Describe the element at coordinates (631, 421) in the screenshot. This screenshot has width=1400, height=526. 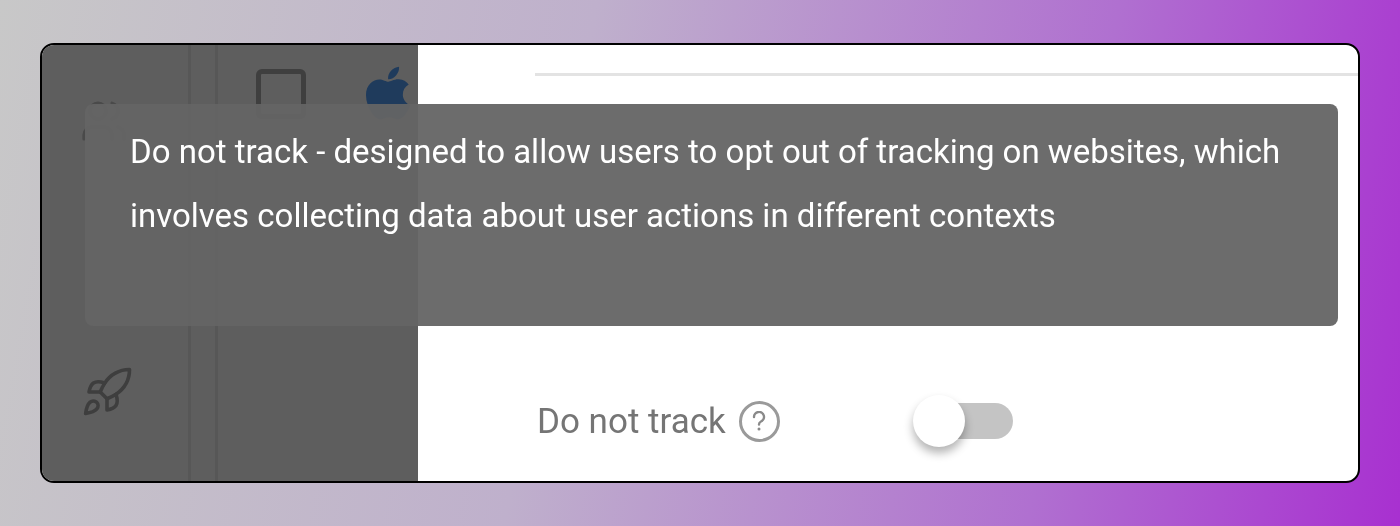
I see `setting-label: Do not track` at that location.